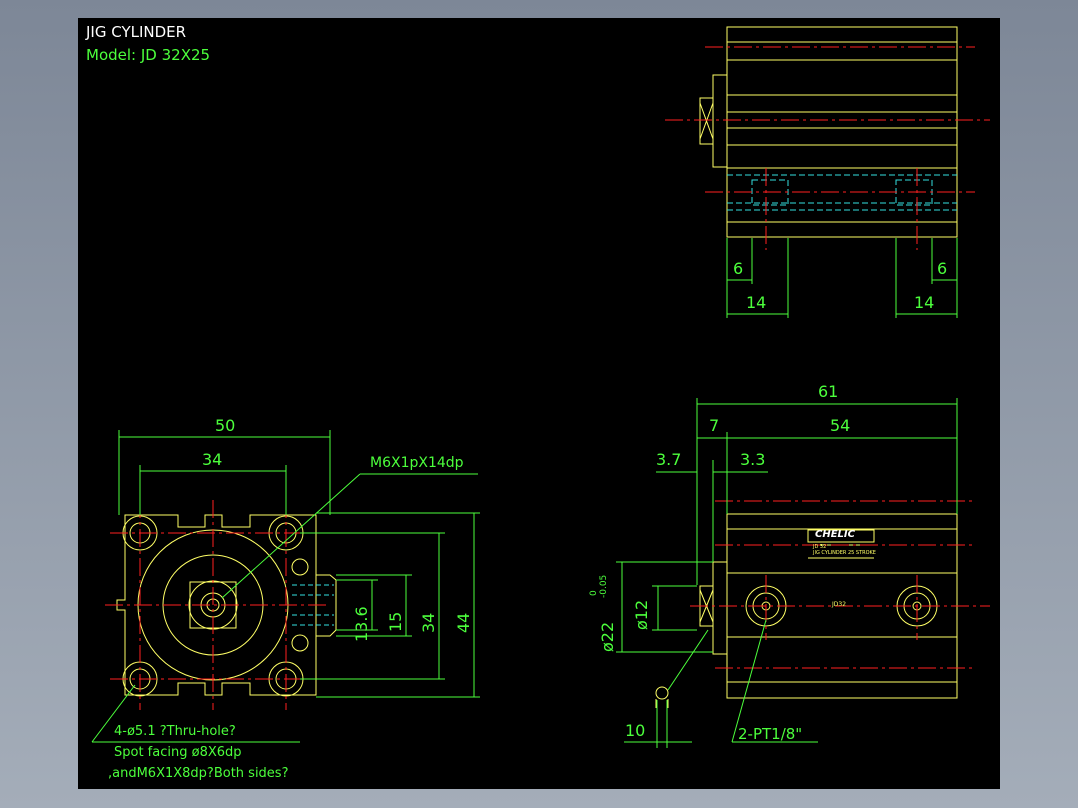  I want to click on dim-top-left-14: 14, so click(756, 302).